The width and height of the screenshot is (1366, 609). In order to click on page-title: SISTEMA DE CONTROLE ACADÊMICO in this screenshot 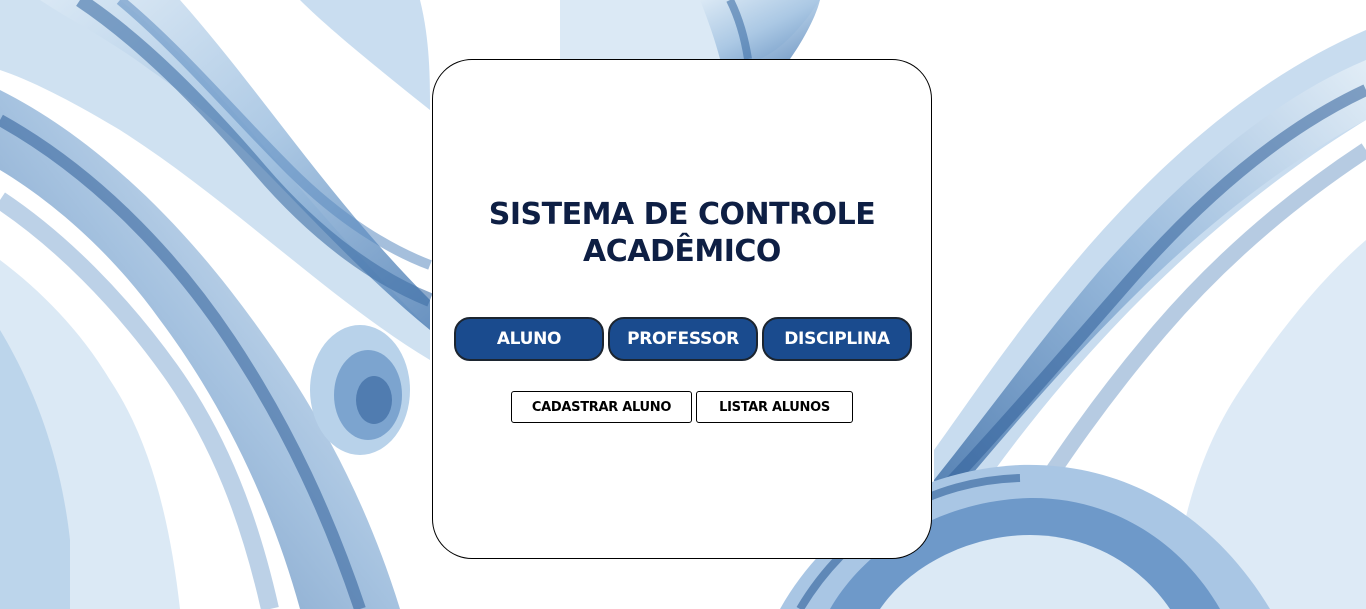, I will do `click(682, 233)`.